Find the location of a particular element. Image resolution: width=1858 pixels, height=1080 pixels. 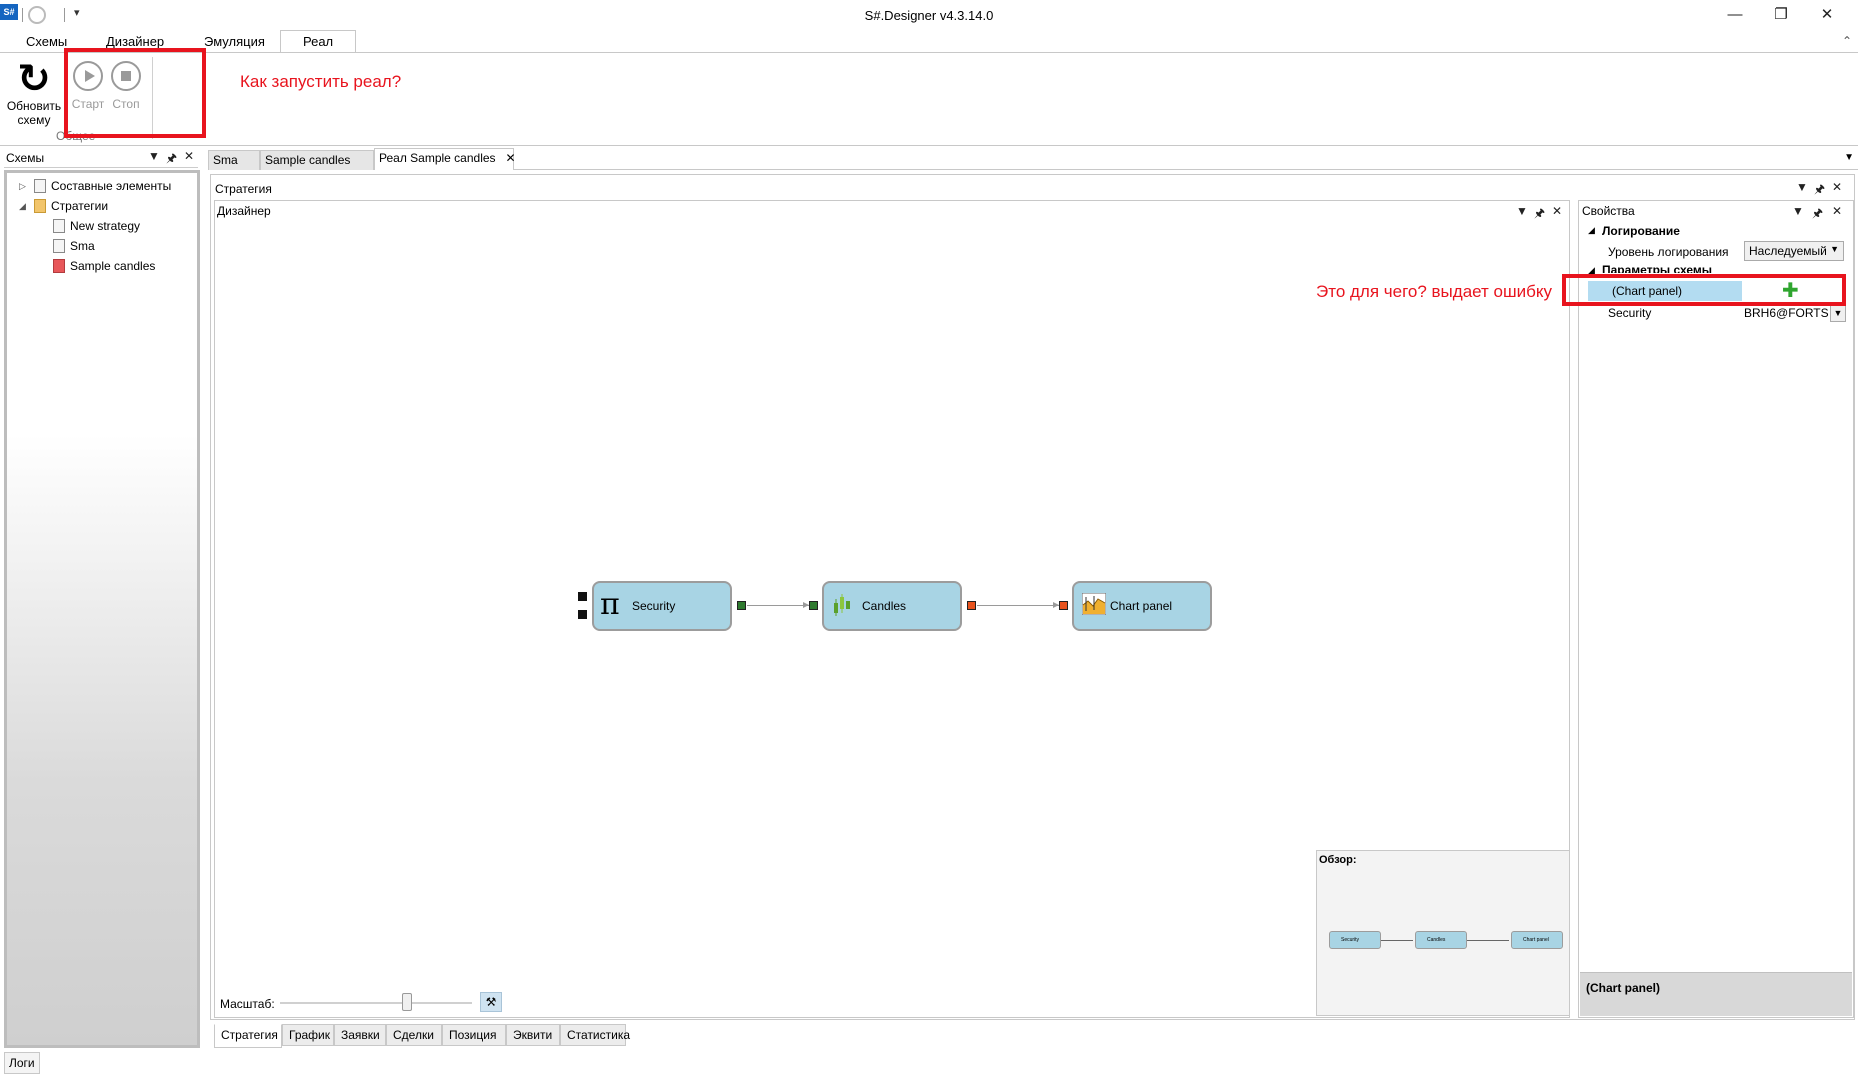

refresh-label-line2: схему is located at coordinates (34, 120).